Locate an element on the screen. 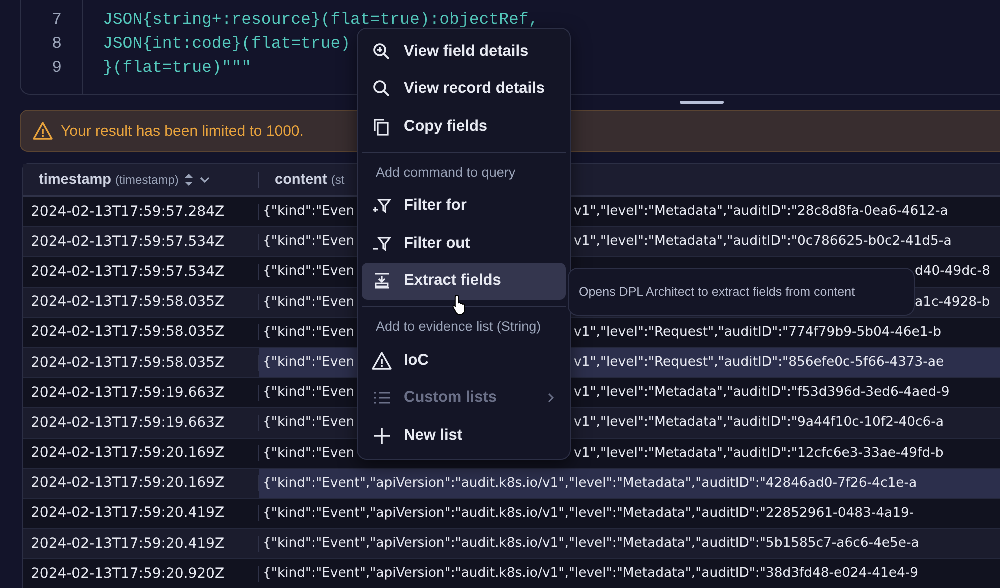 The width and height of the screenshot is (1000, 588). menu-item: Copy fields is located at coordinates (464, 127).